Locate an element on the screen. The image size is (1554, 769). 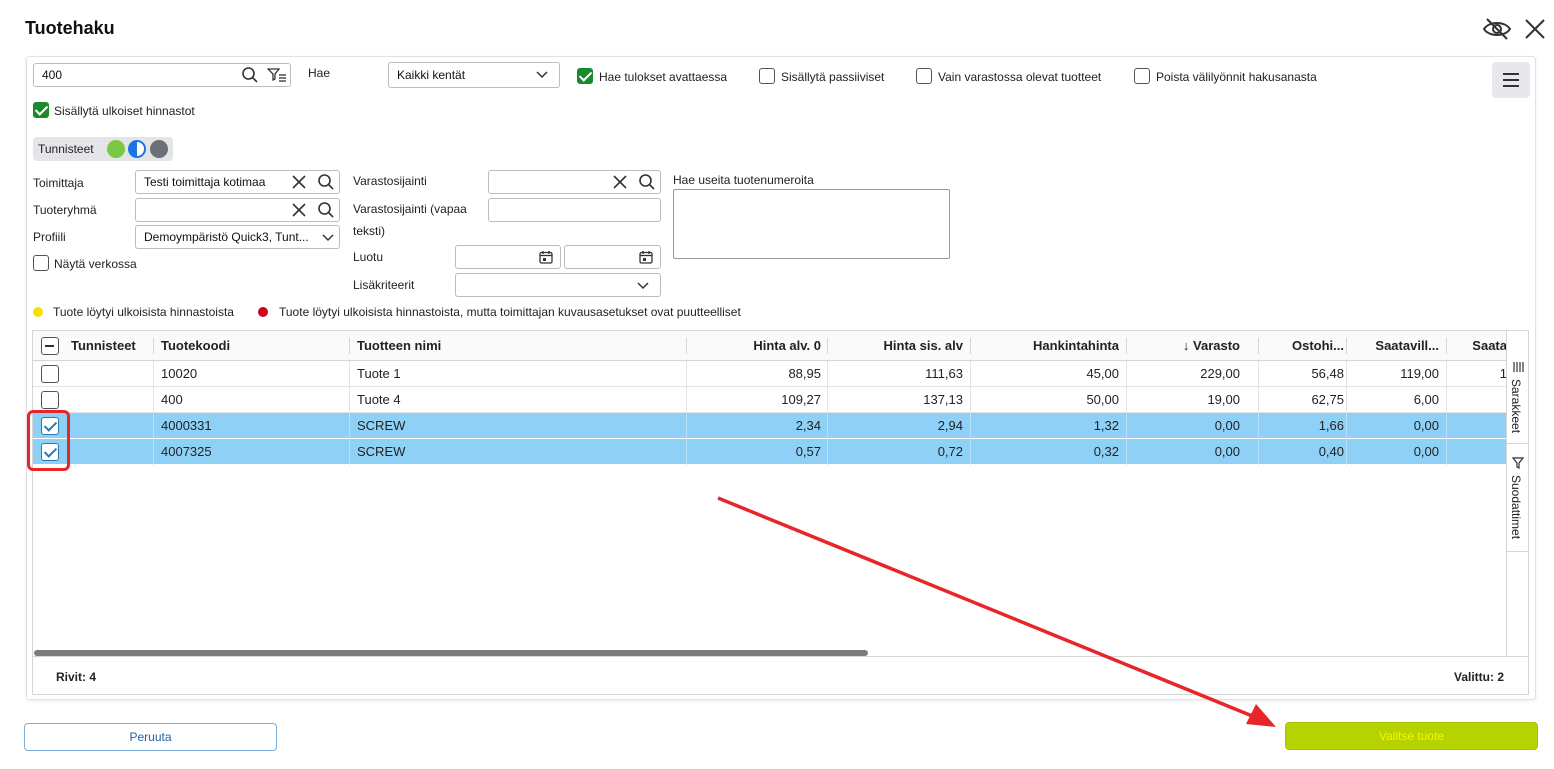
product-group-input is located at coordinates (237, 210).